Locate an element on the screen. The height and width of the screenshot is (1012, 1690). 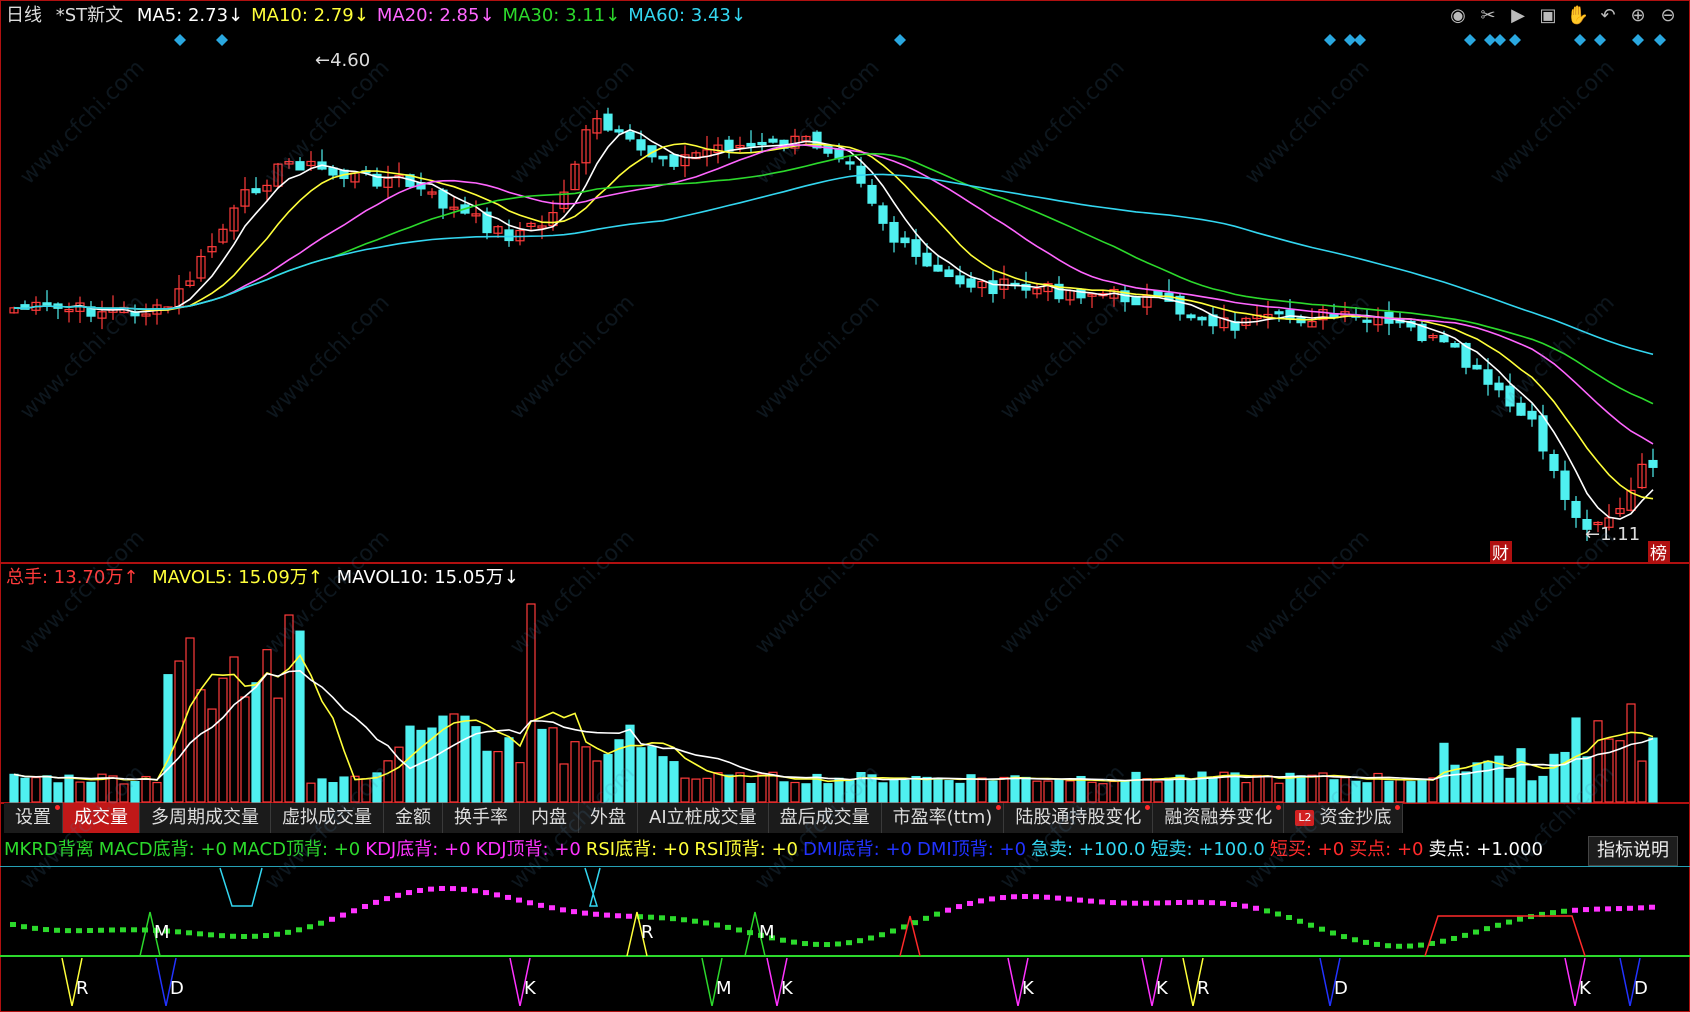
tab-label: 多周期成交量 is located at coordinates (205, 817).